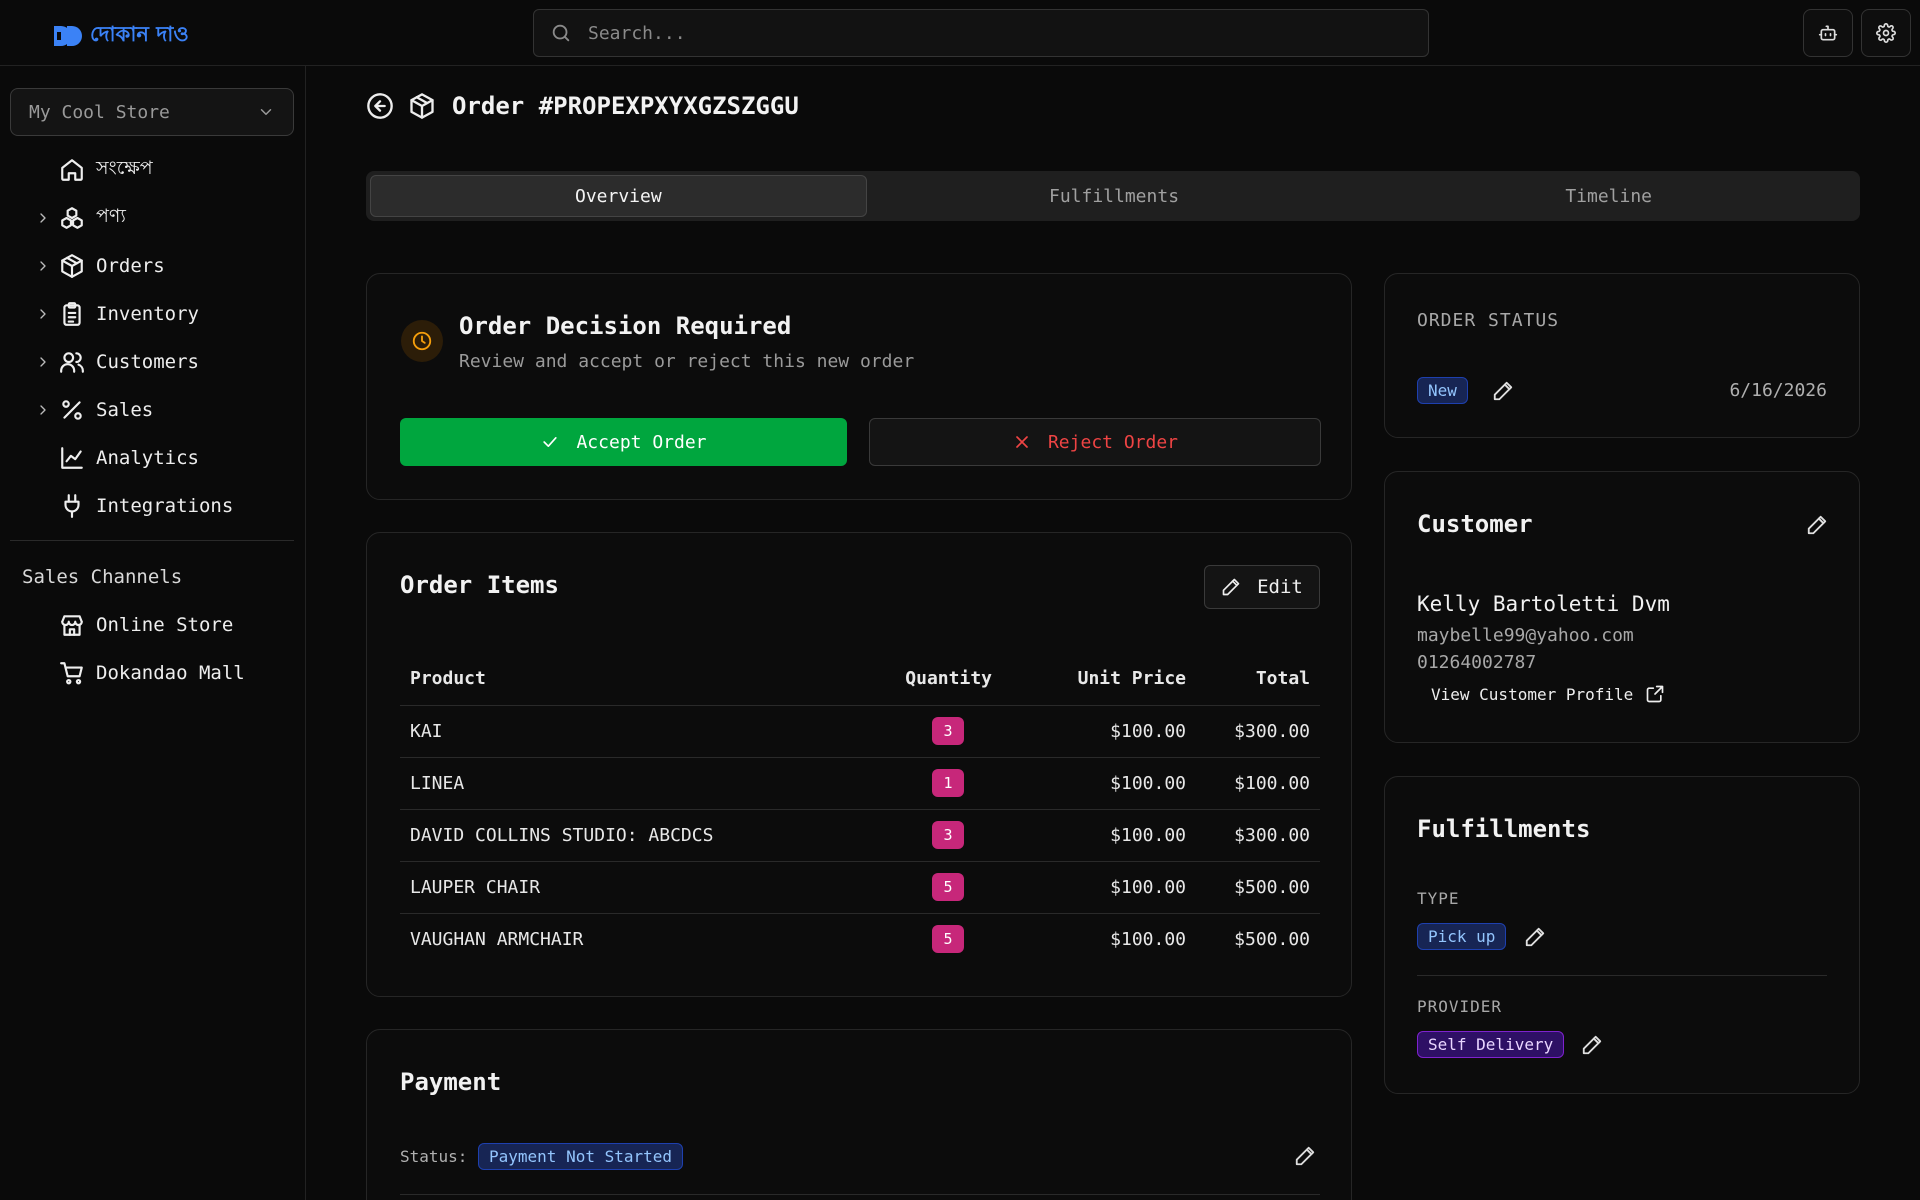 This screenshot has height=1200, width=1920. Describe the element at coordinates (1442, 390) in the screenshot. I see `status-badge: New` at that location.